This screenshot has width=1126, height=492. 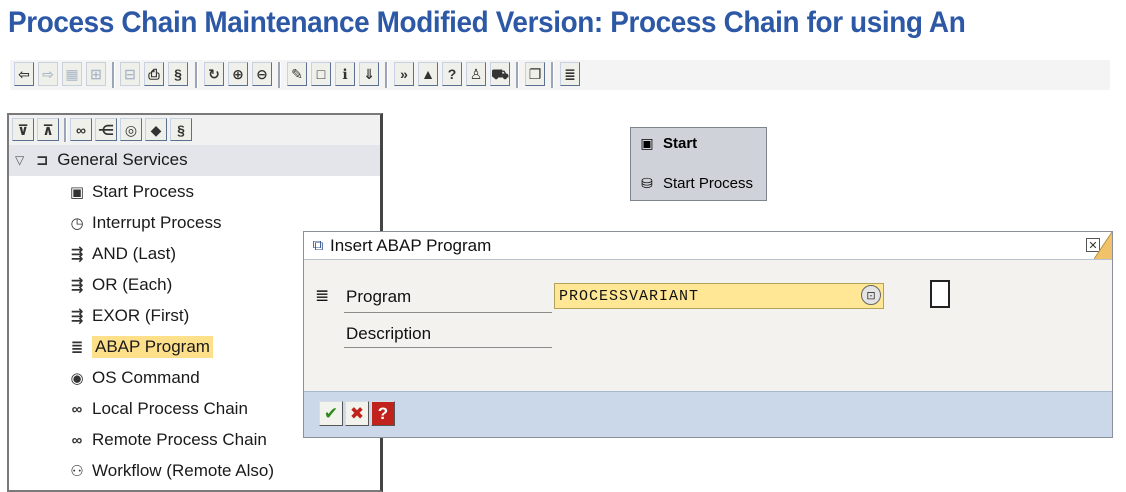 I want to click on confirm-button: ✔, so click(x=331, y=413).